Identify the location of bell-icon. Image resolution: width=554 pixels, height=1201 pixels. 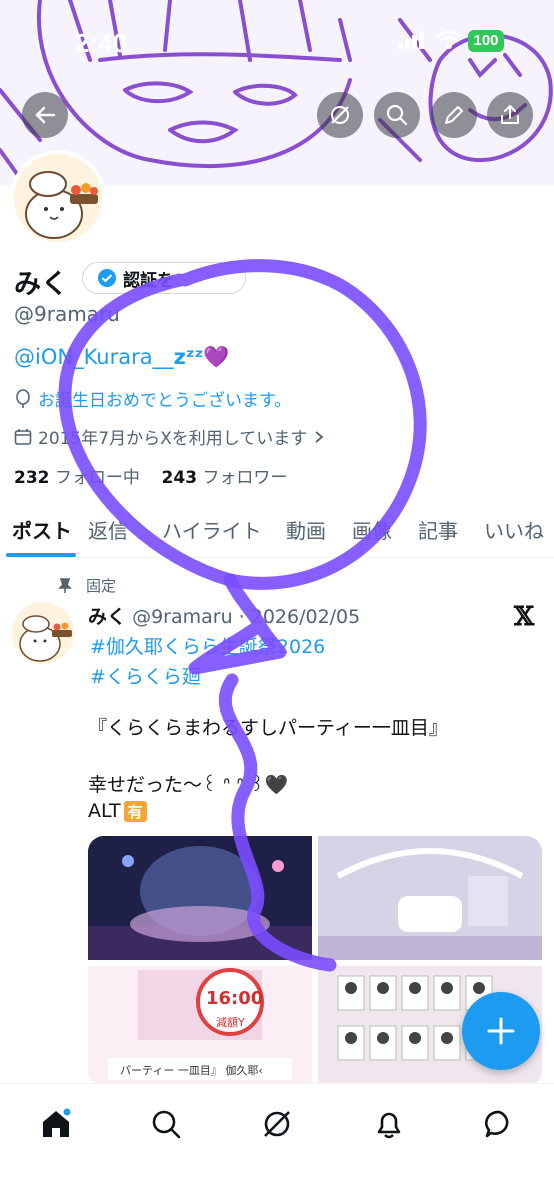
(389, 1125).